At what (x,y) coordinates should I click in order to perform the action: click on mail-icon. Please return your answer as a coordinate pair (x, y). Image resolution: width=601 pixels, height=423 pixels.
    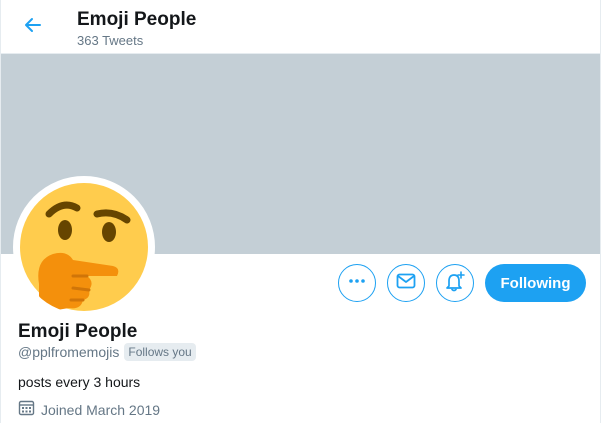
    Looking at the image, I should click on (406, 283).